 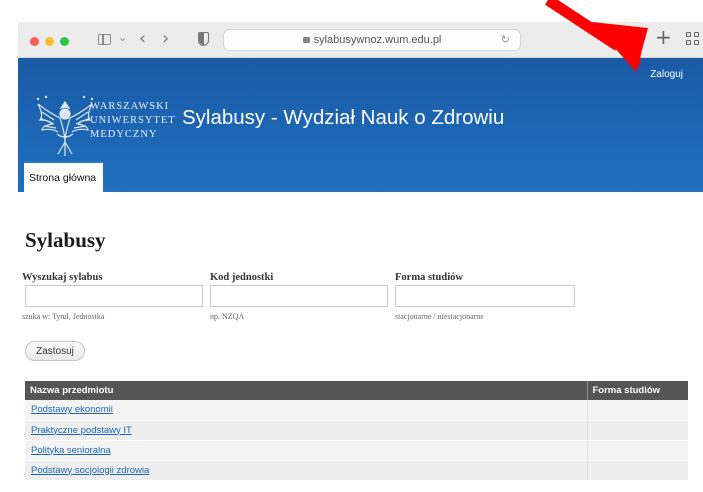 I want to click on search-syllabus-label: Wyszukaj sylabus, so click(x=62, y=277).